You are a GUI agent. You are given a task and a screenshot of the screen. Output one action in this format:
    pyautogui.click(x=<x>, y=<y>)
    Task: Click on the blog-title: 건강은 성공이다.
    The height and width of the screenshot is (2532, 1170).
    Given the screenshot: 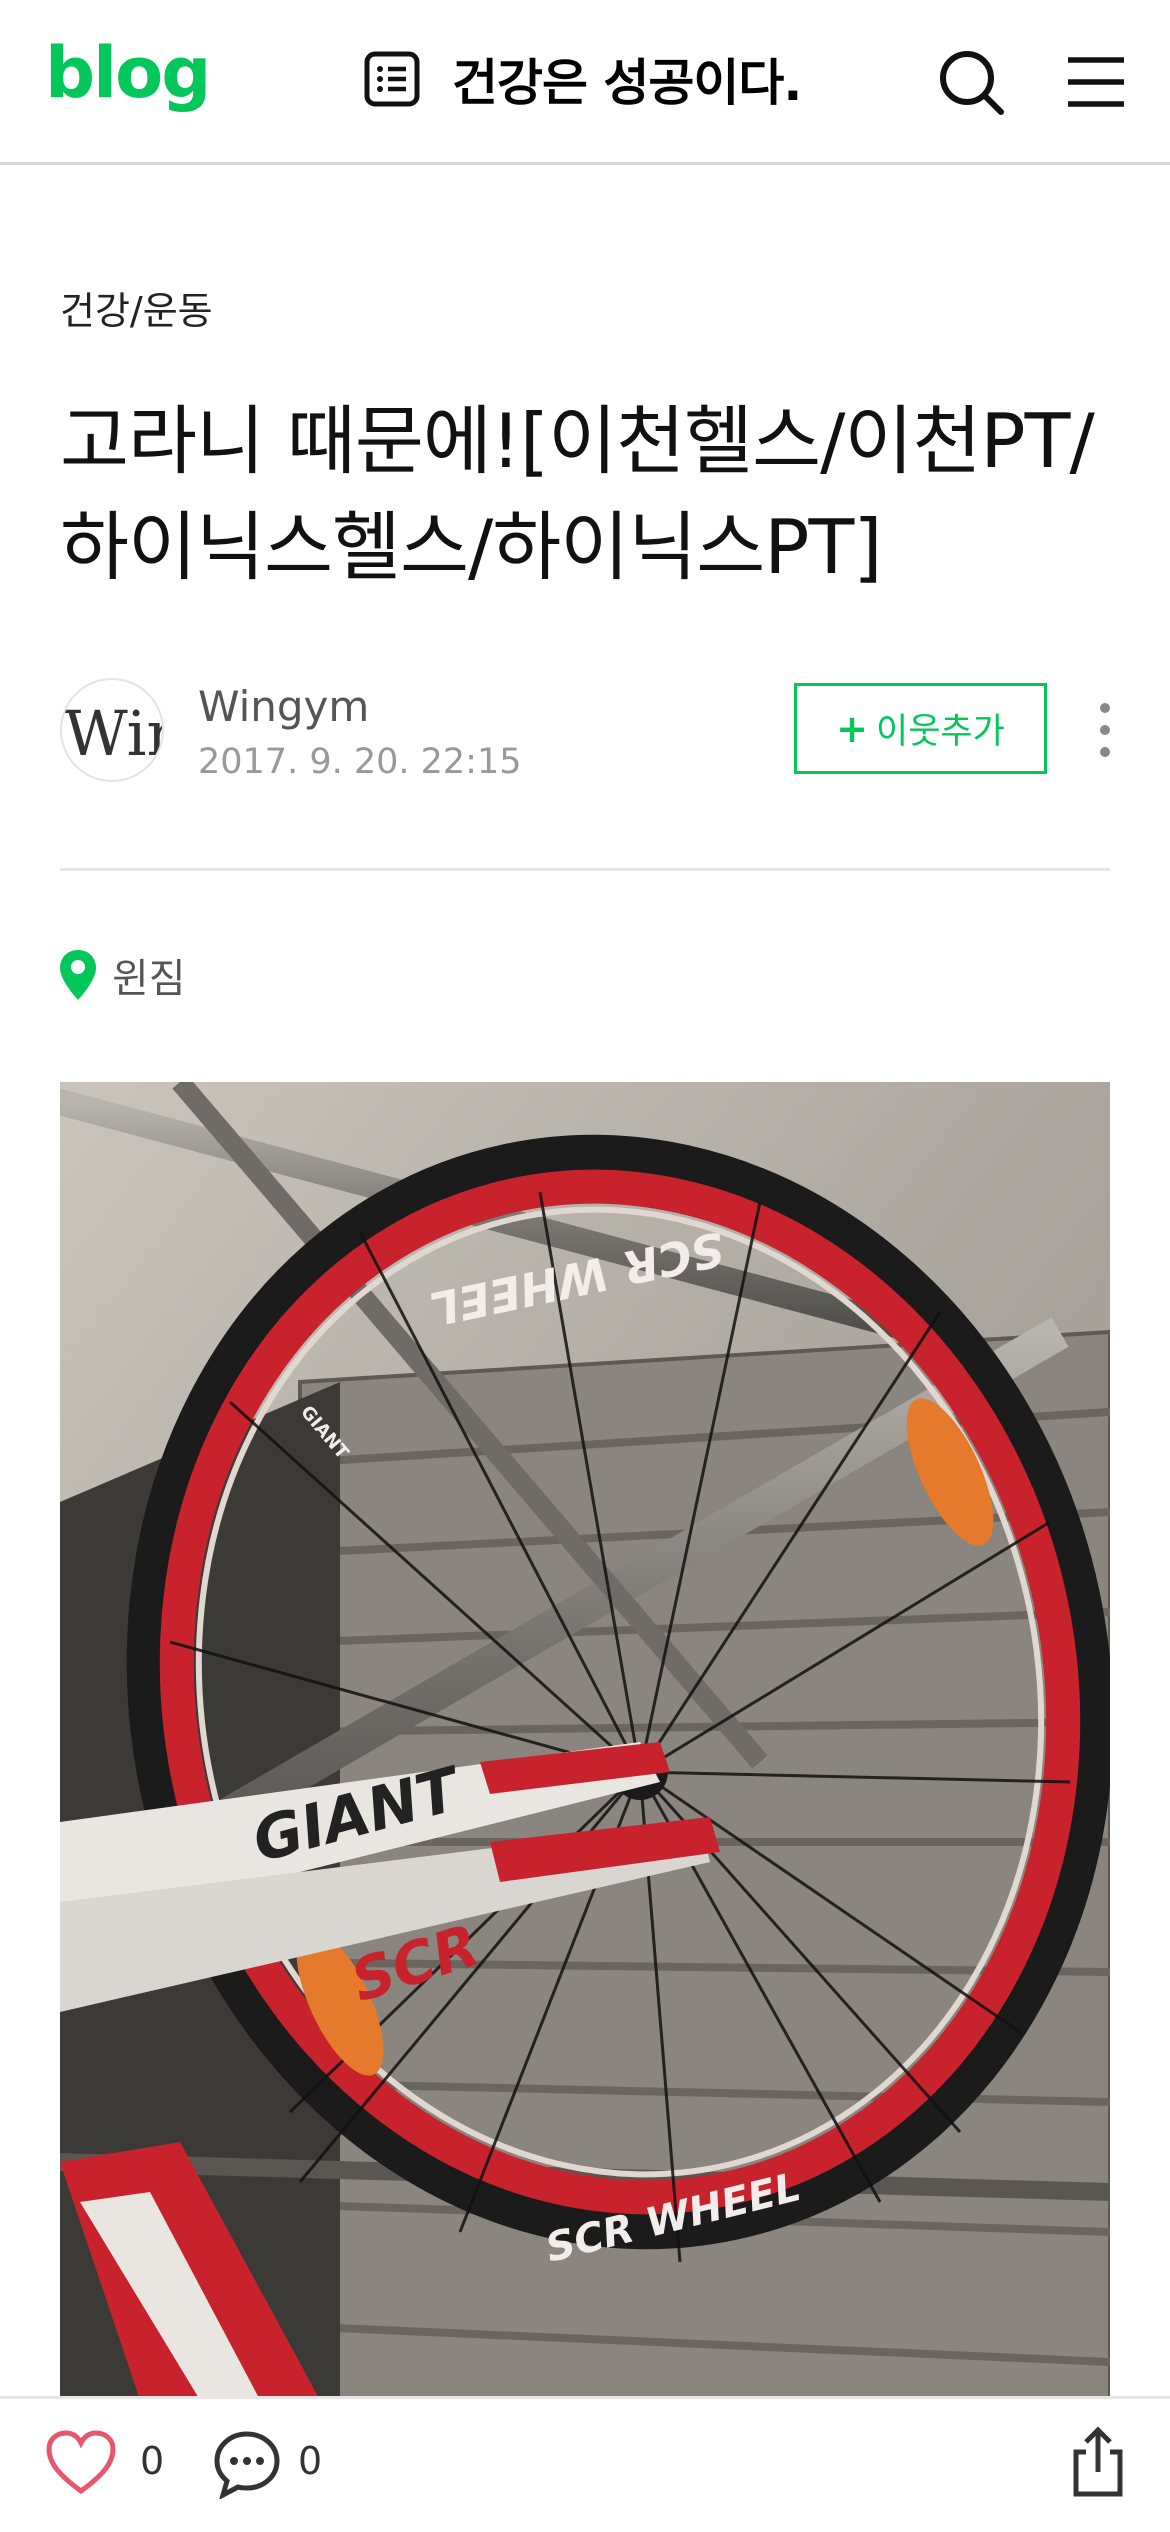 What is the action you would take?
    pyautogui.click(x=627, y=83)
    